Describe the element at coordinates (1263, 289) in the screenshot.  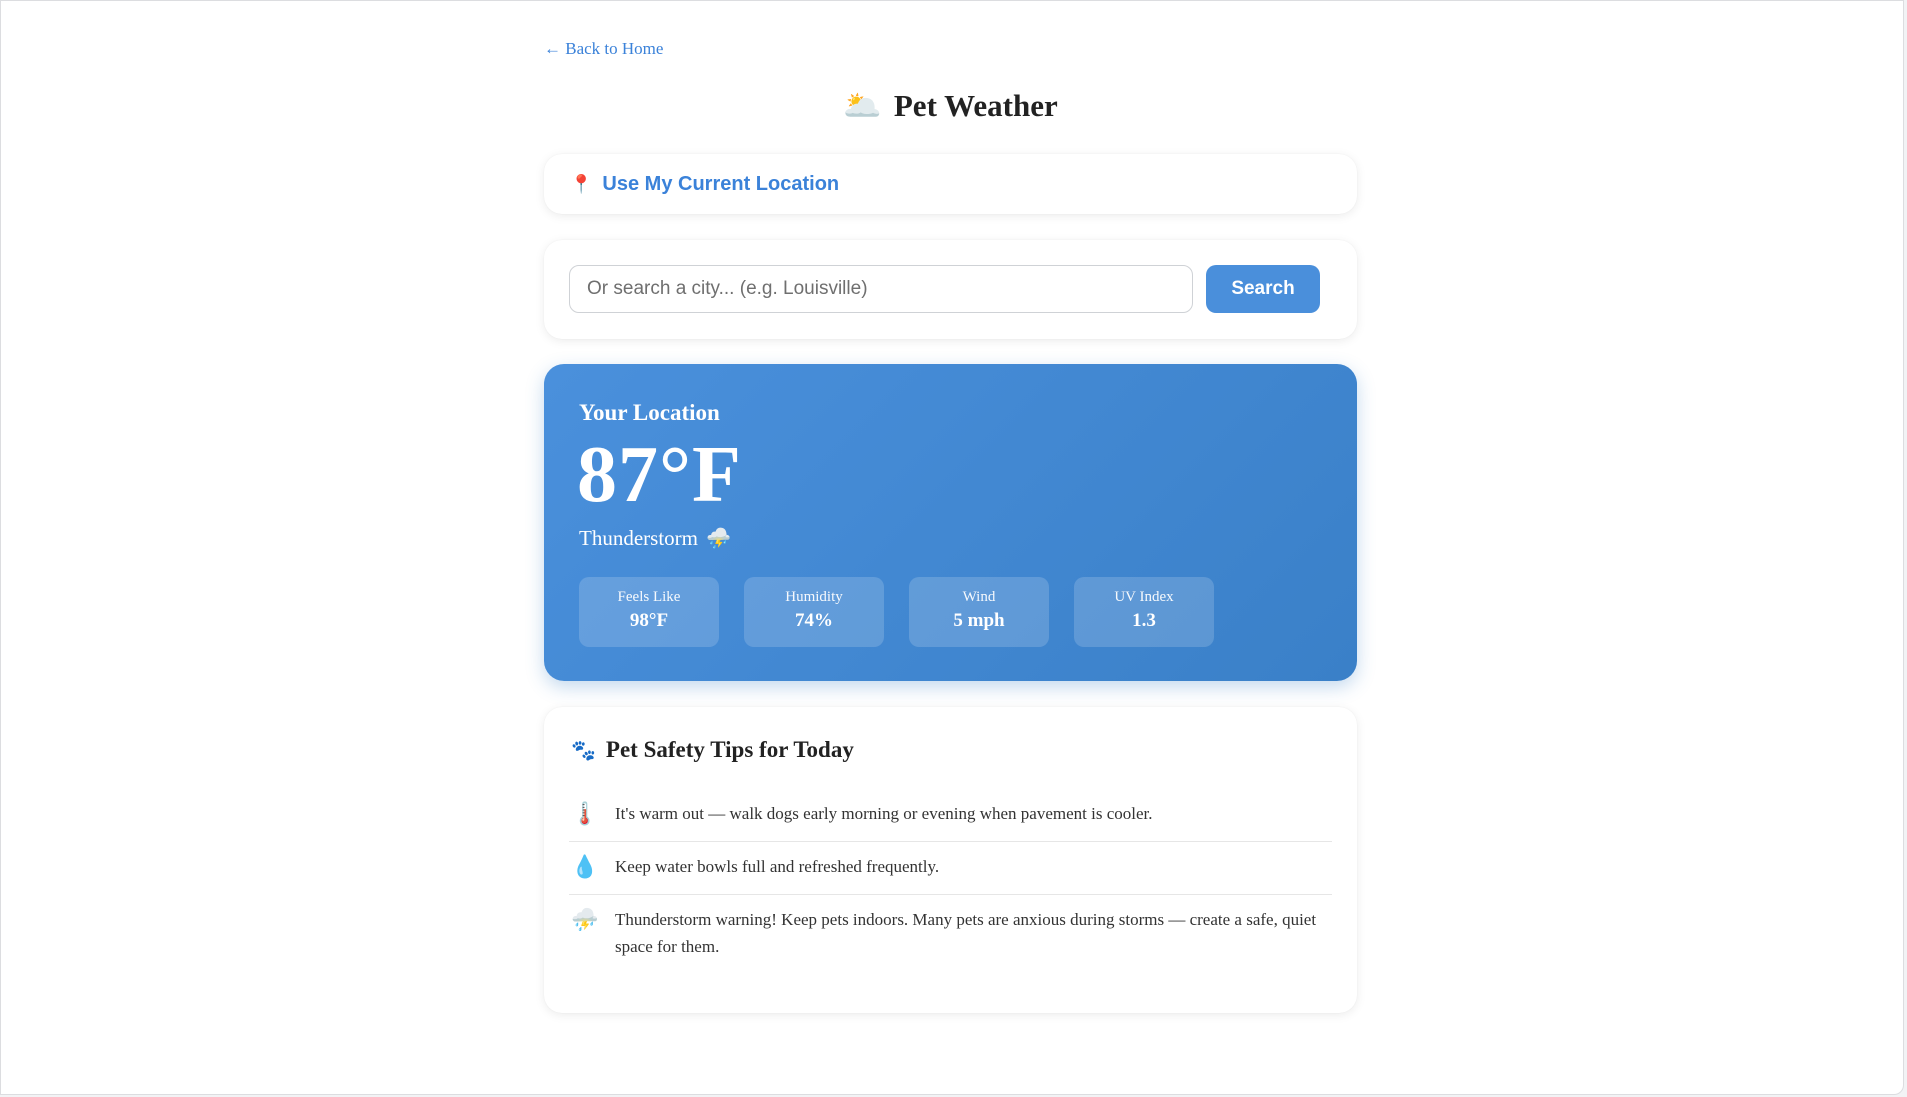
I see `search-button: Search` at that location.